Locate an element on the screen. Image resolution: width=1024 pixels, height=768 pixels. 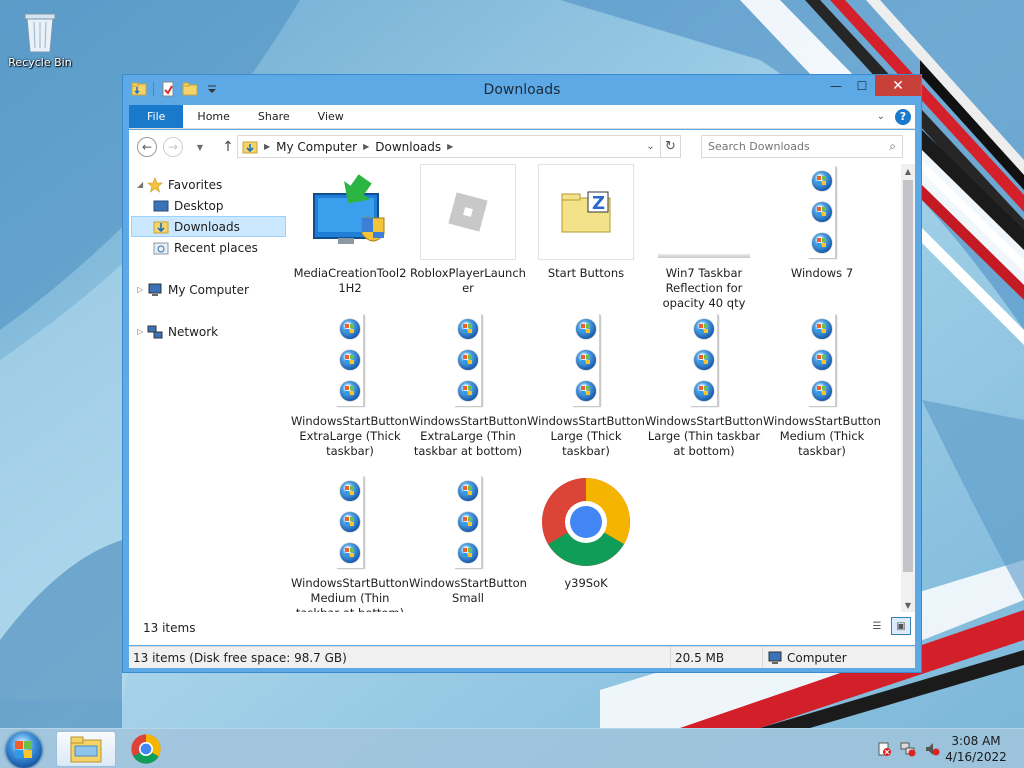
file-item: RobloxPlayerLauncher is located at coordinates (468, 230).